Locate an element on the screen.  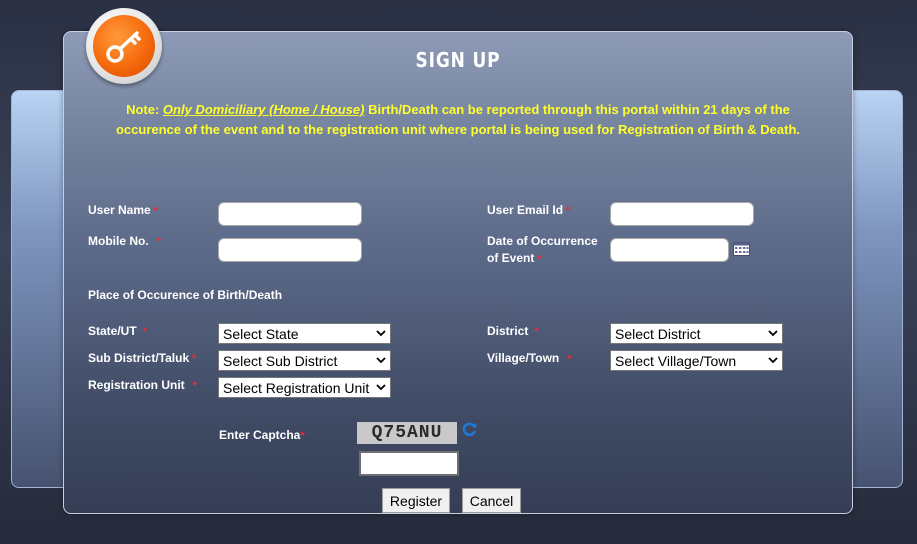
user-name-input is located at coordinates (290, 214).